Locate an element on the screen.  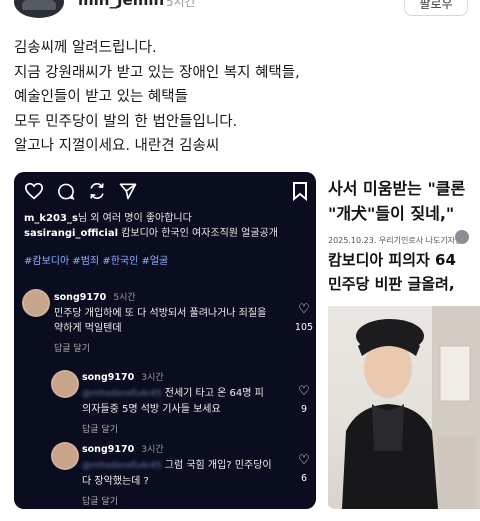
comment-line: 약하게 먹일텐데 is located at coordinates (88, 328).